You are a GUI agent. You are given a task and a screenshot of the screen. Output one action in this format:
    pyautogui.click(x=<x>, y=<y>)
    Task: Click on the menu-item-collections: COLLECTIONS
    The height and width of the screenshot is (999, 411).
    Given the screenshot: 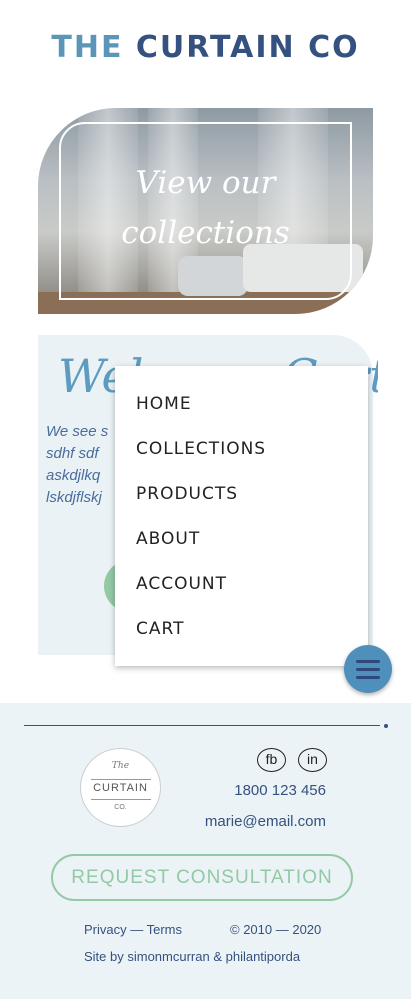 What is the action you would take?
    pyautogui.click(x=201, y=449)
    